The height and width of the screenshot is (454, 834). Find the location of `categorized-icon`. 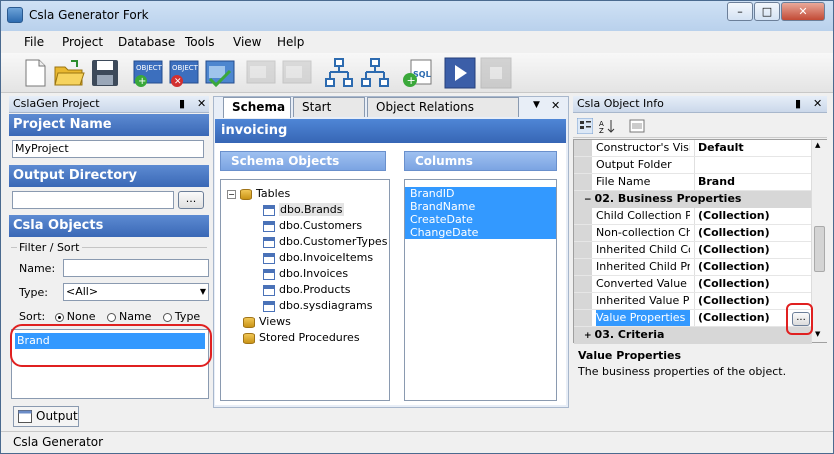

categorized-icon is located at coordinates (585, 126).